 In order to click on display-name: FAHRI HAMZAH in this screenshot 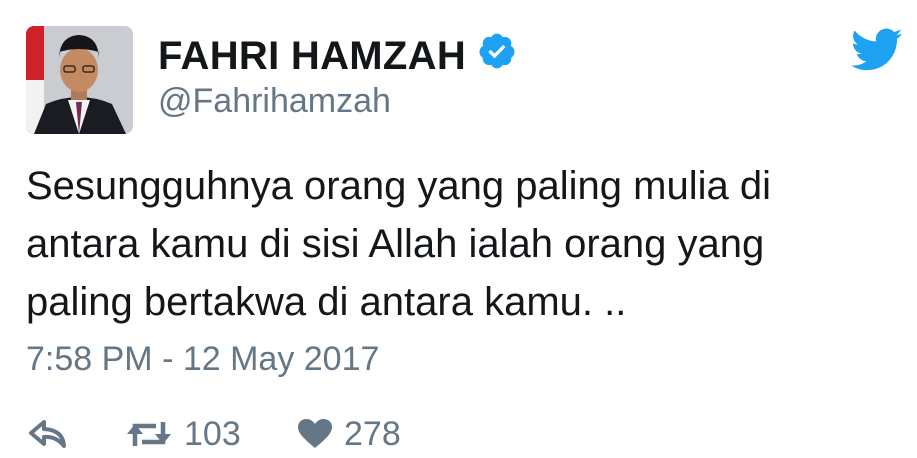, I will do `click(312, 56)`.